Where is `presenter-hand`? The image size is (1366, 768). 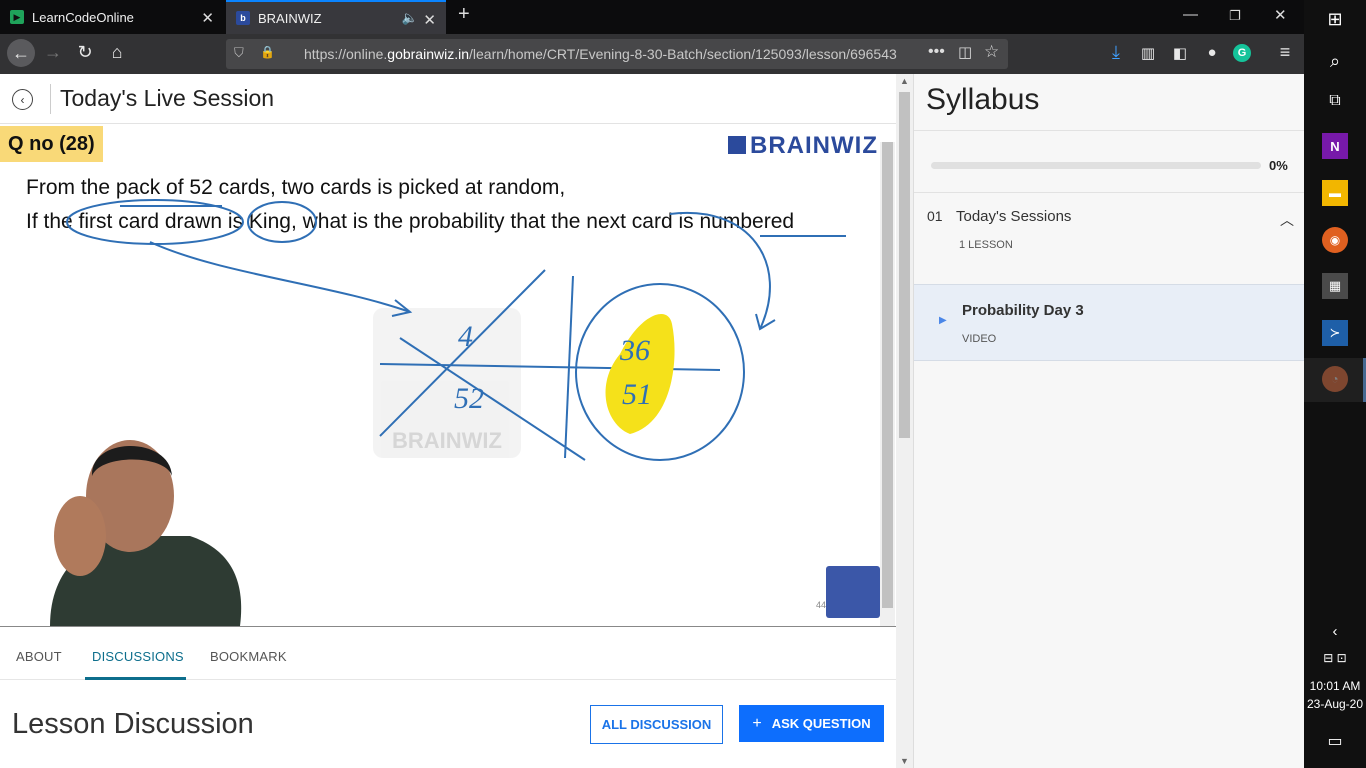 presenter-hand is located at coordinates (80, 536).